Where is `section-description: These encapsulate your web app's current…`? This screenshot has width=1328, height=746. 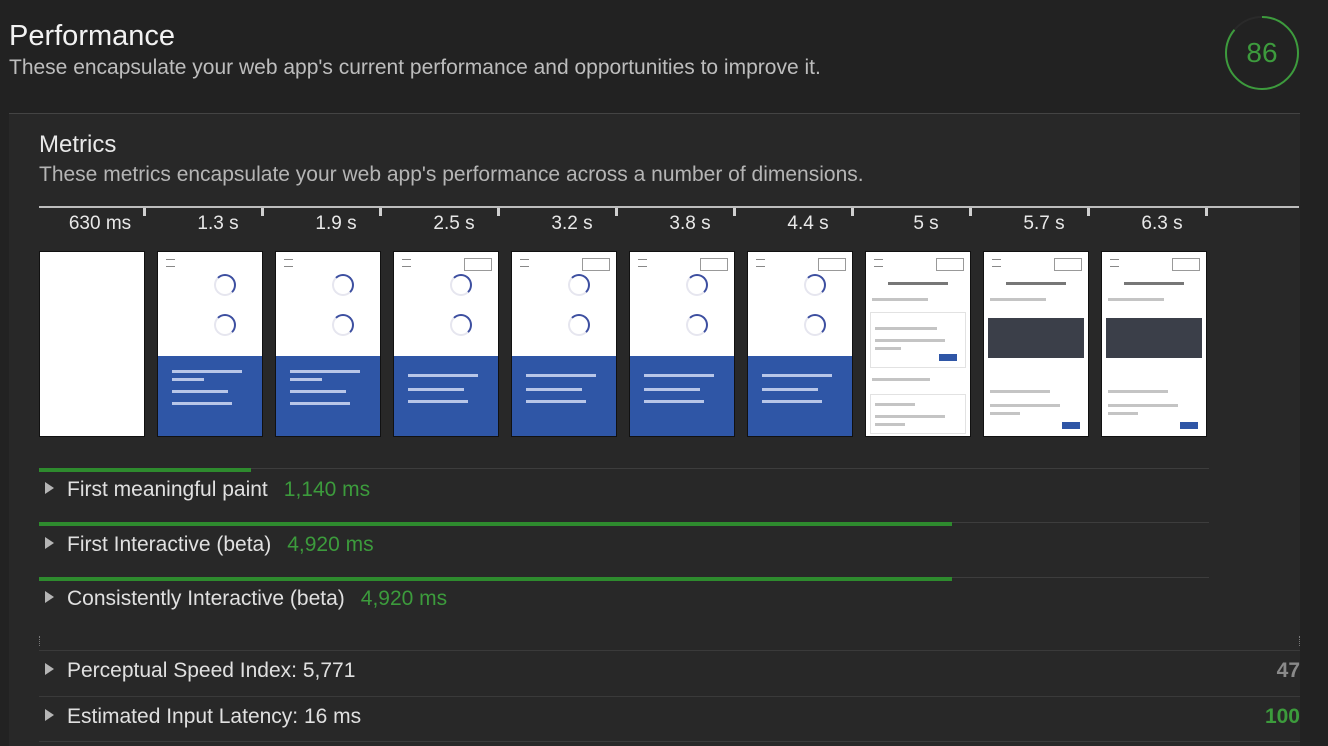 section-description: These encapsulate your web app's current… is located at coordinates (415, 67).